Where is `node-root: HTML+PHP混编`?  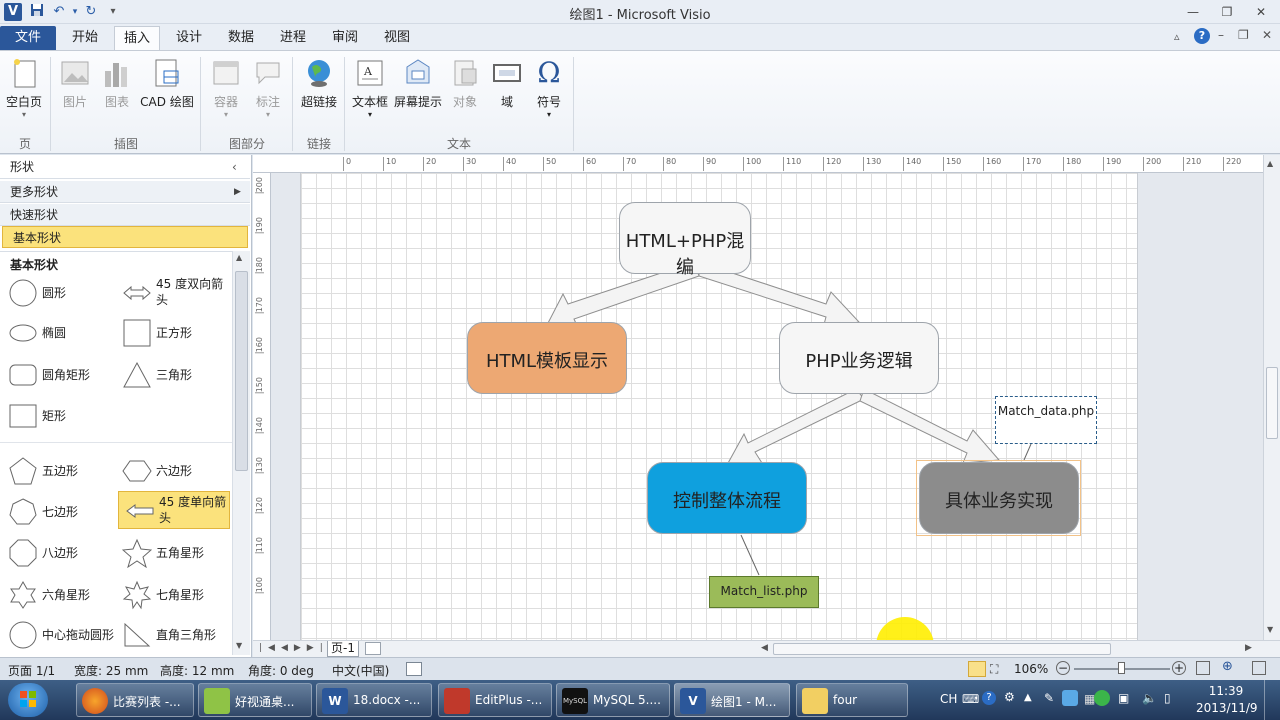 node-root: HTML+PHP混编 is located at coordinates (685, 240).